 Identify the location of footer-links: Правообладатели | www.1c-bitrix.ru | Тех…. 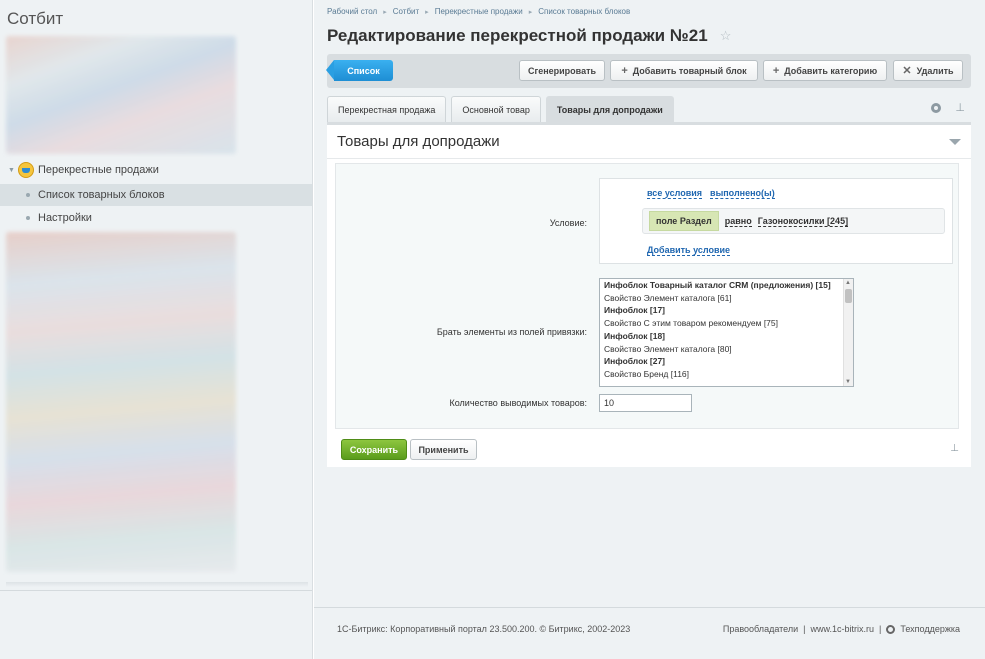
(841, 629).